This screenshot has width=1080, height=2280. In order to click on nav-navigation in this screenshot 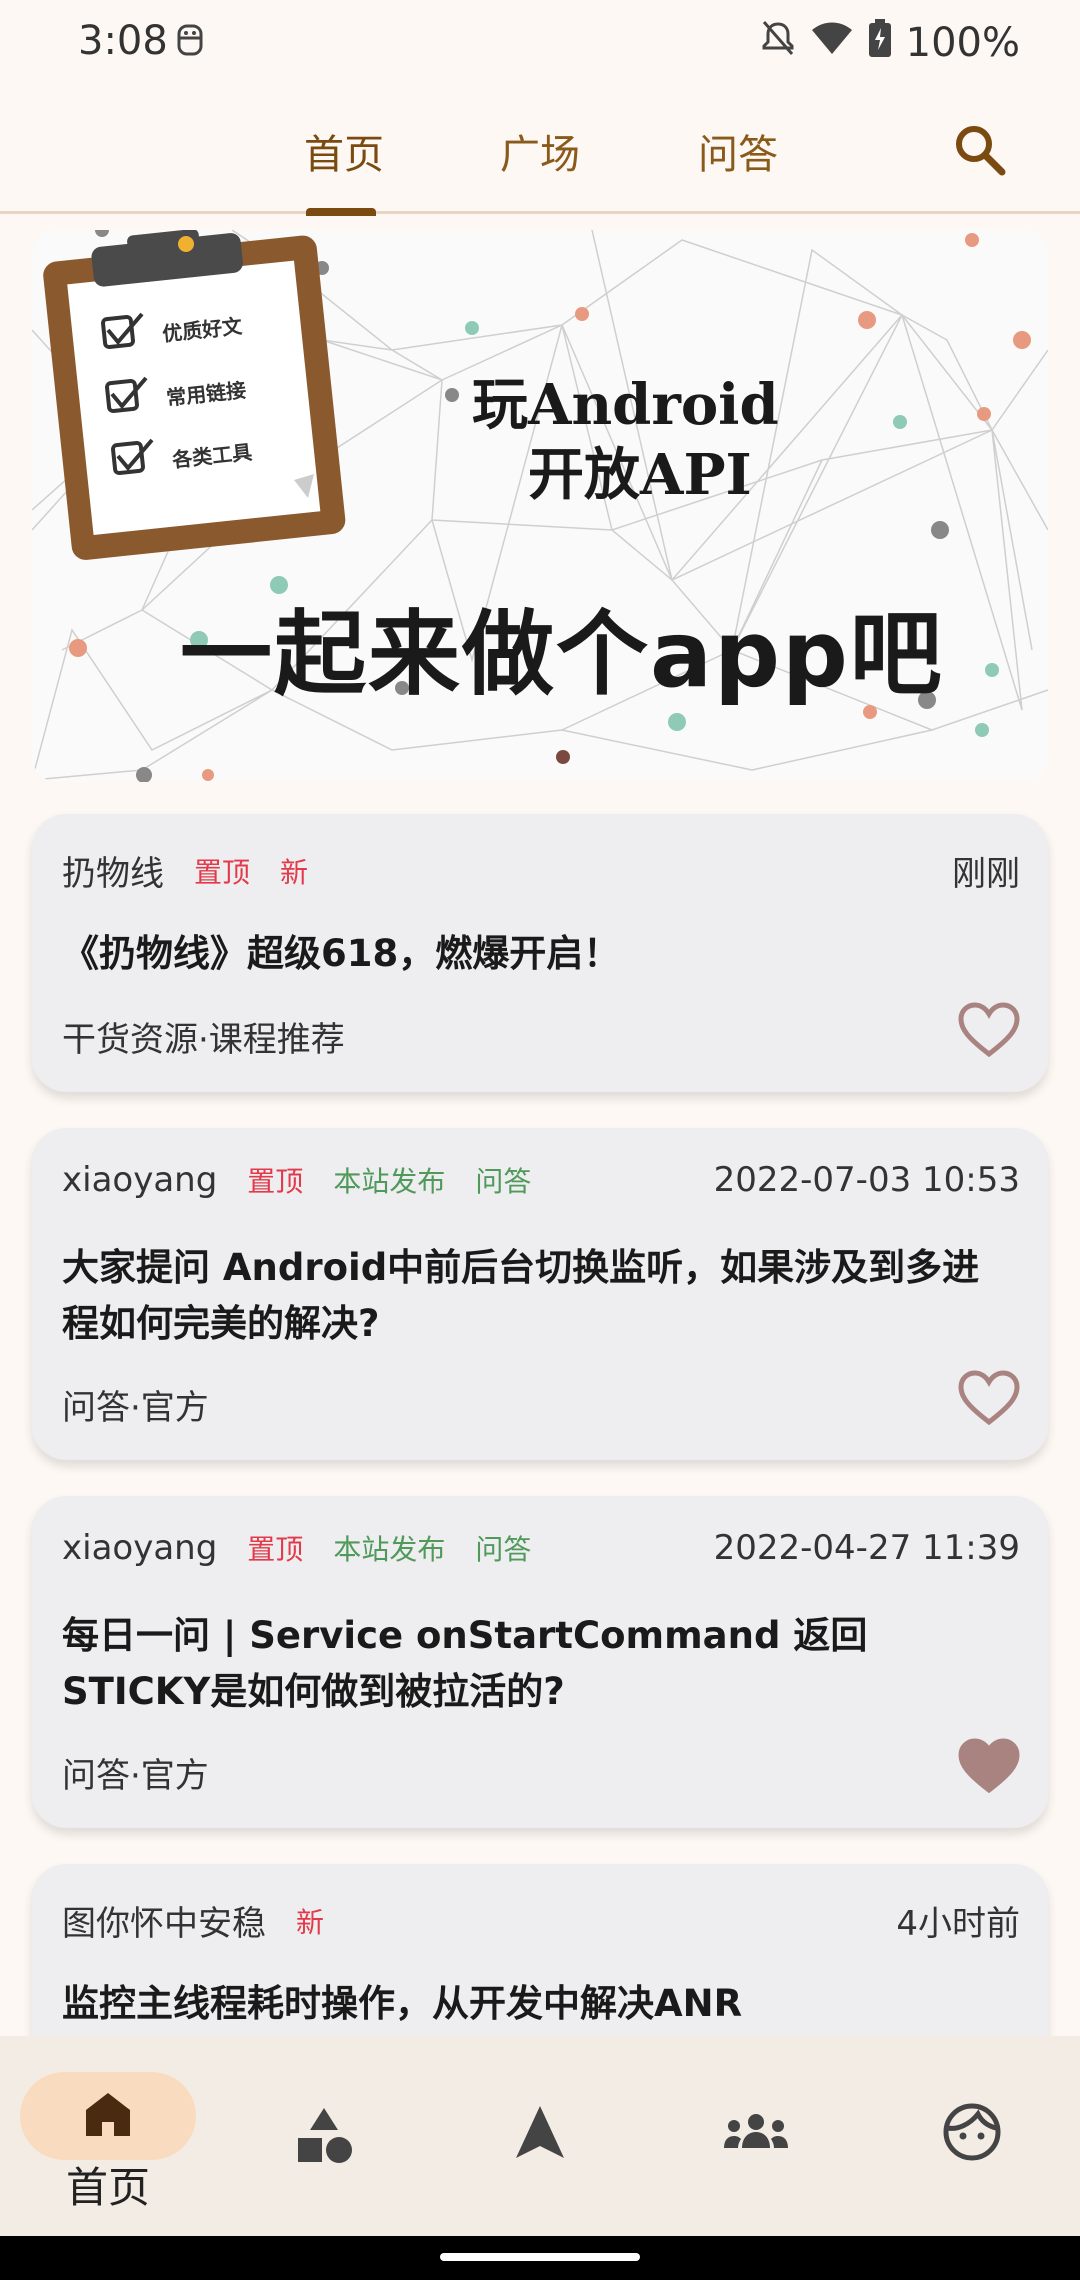, I will do `click(540, 2136)`.